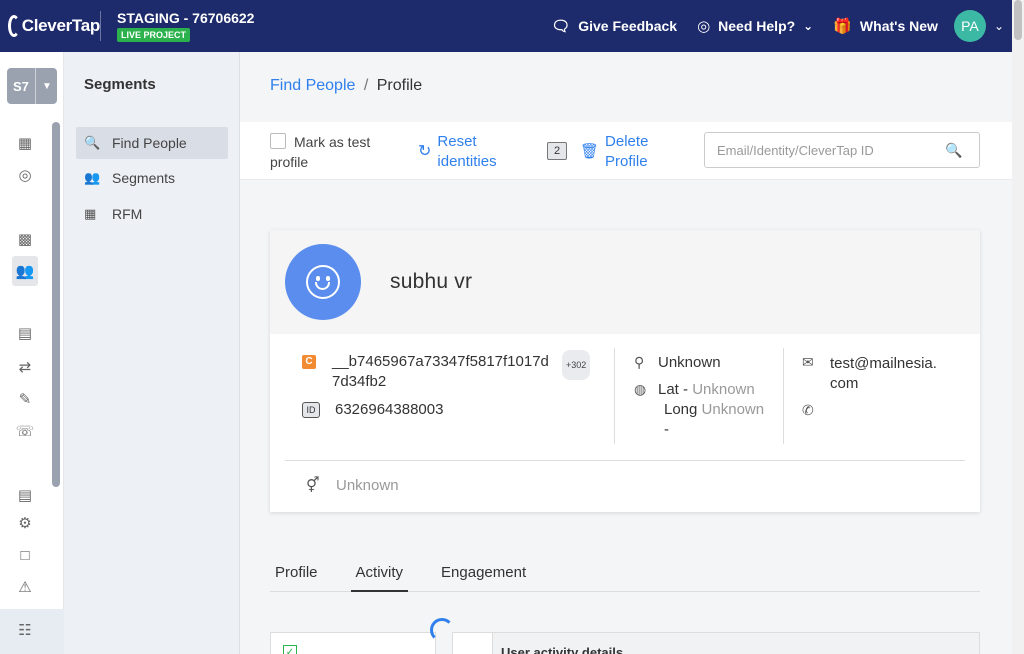  Describe the element at coordinates (25, 239) in the screenshot. I see `analytics-icon: ▩` at that location.